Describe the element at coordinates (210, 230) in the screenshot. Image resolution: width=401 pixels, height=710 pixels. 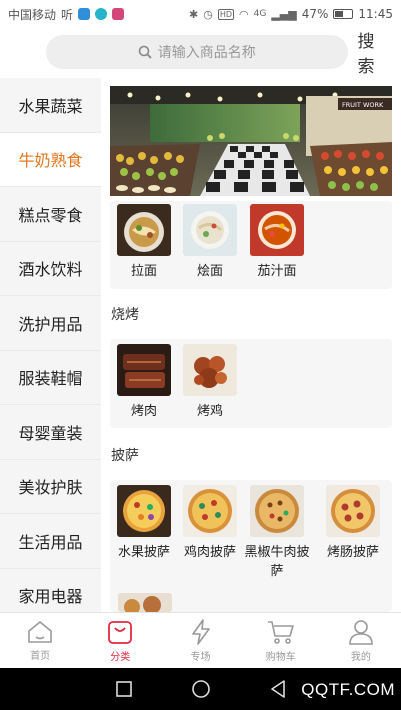
I see `huimian-image` at that location.